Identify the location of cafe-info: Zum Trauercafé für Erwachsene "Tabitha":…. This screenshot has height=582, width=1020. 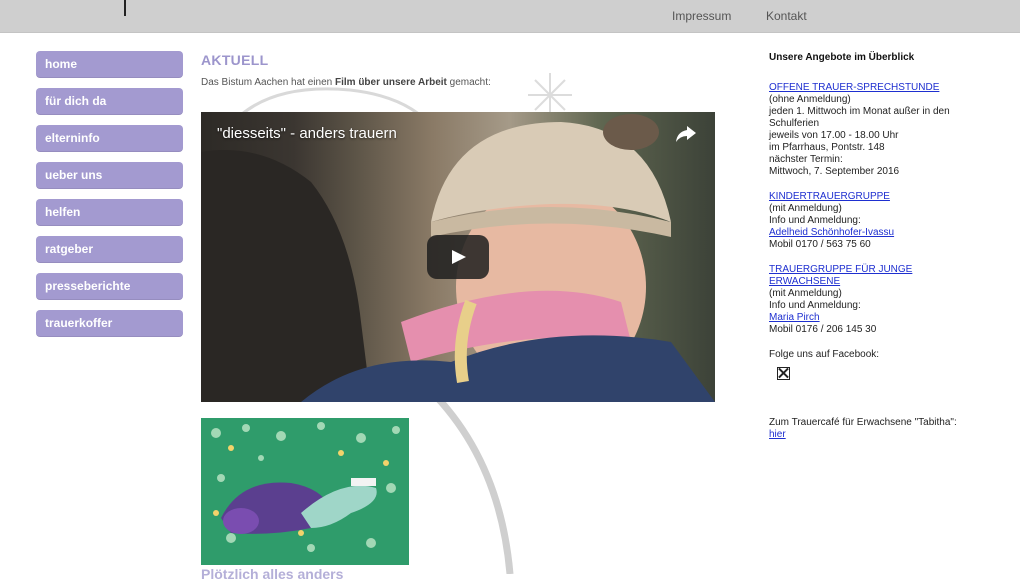
(869, 429).